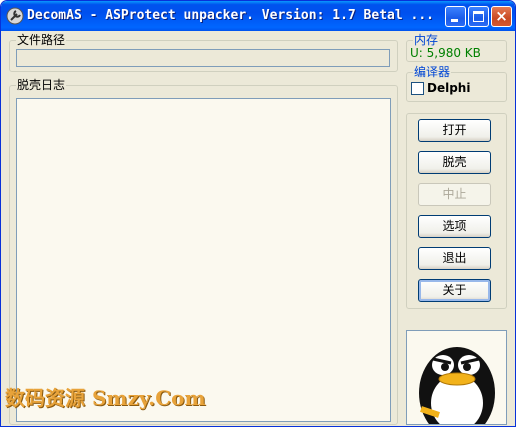 Image resolution: width=516 pixels, height=427 pixels. What do you see at coordinates (454, 130) in the screenshot?
I see `open-button: 打开` at bounding box center [454, 130].